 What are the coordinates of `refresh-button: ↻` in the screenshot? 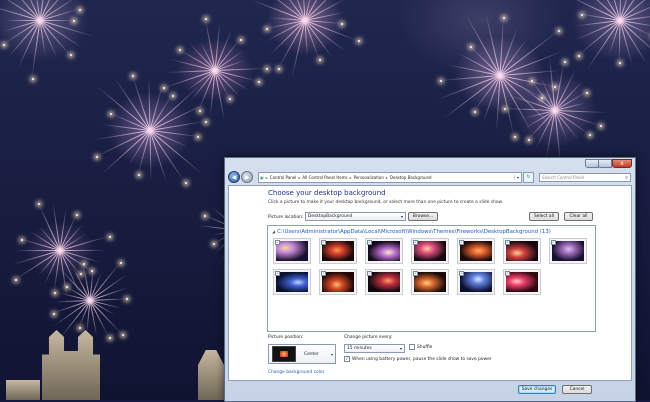 It's located at (528, 177).